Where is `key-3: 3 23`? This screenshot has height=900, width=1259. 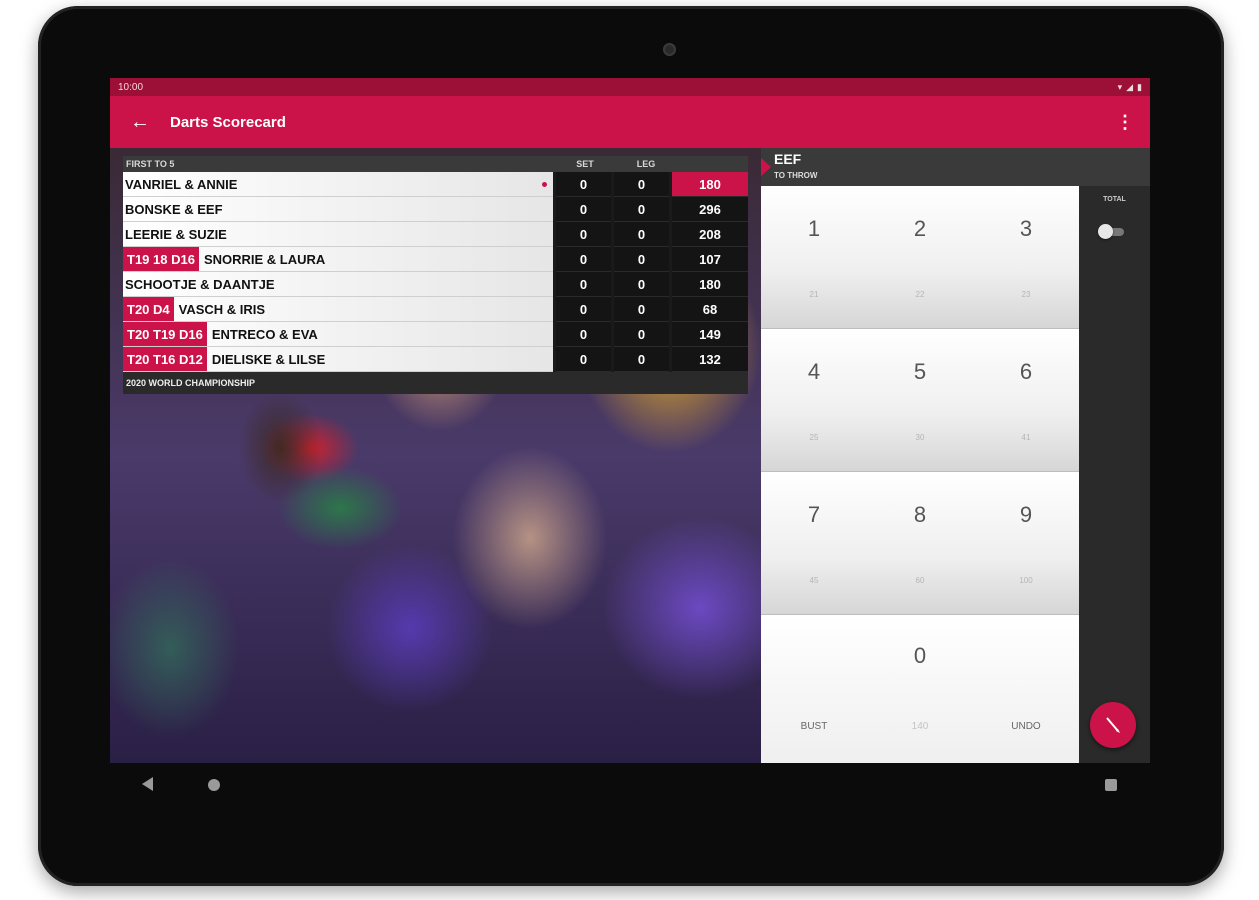
key-3: 3 23 is located at coordinates (1026, 257).